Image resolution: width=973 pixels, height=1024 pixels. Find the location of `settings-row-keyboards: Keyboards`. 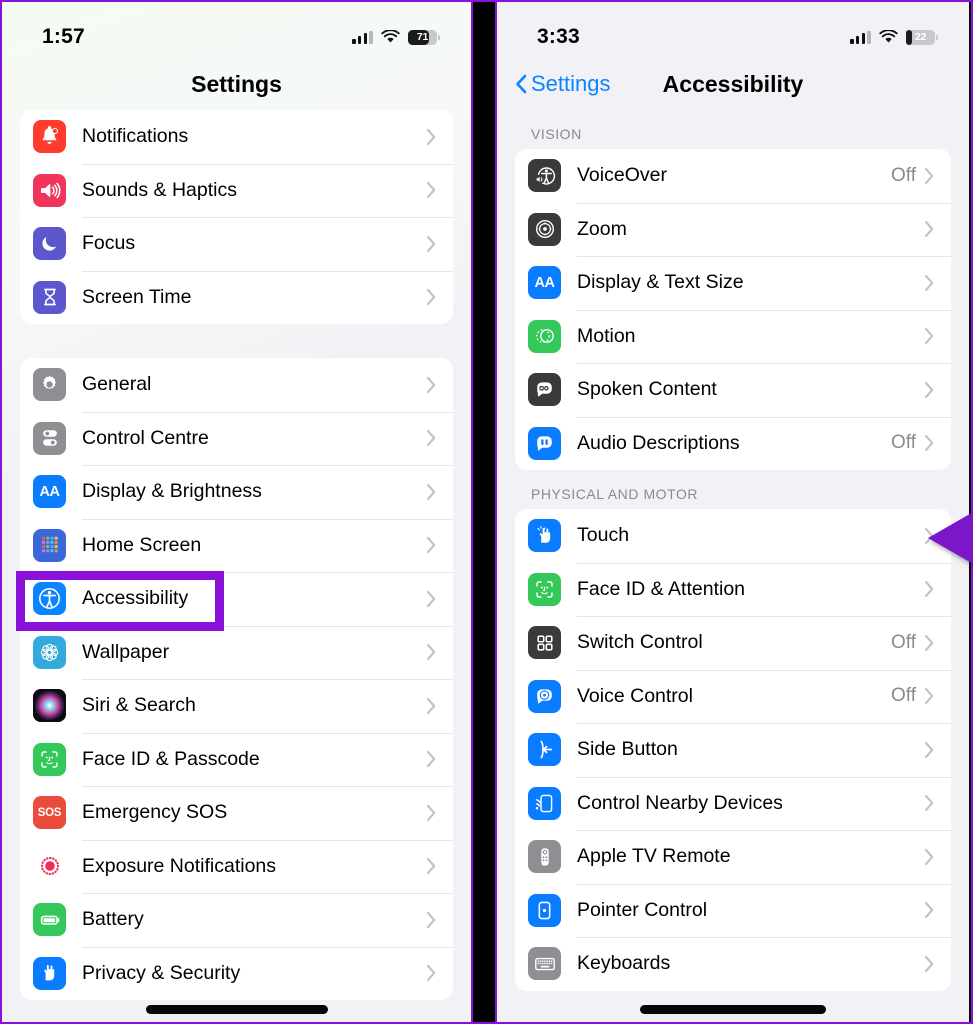

settings-row-keyboards: Keyboards is located at coordinates (733, 964).